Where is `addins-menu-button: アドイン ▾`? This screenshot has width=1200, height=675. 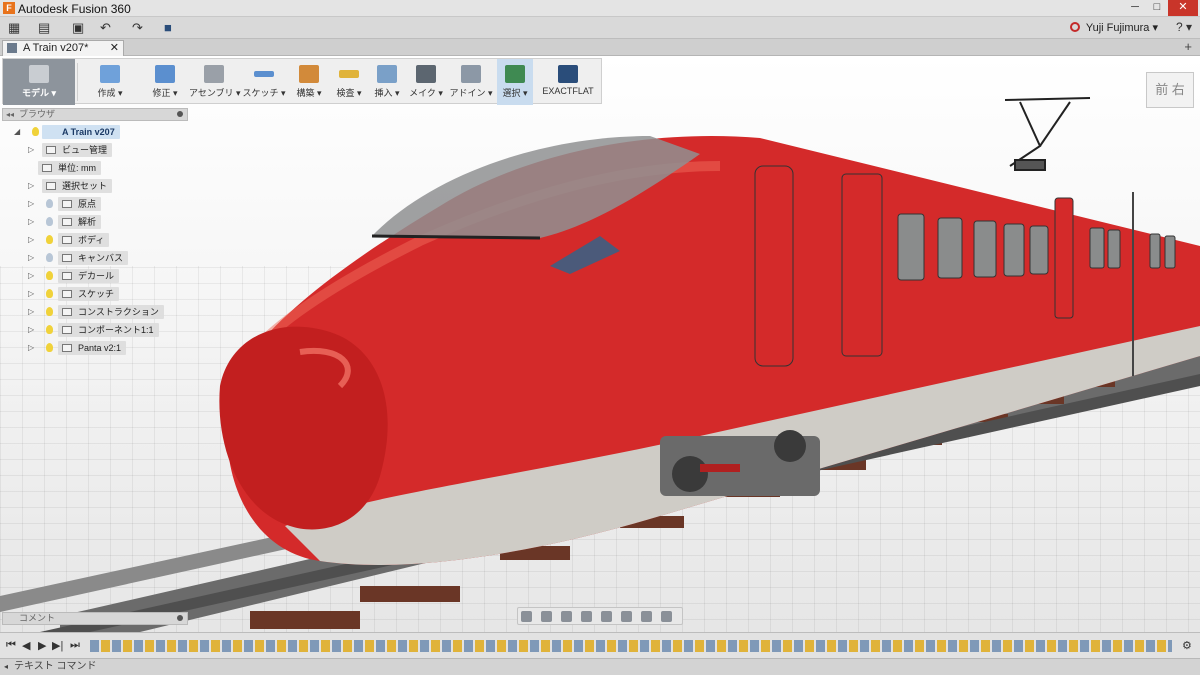 addins-menu-button: アドイン ▾ is located at coordinates (471, 82).